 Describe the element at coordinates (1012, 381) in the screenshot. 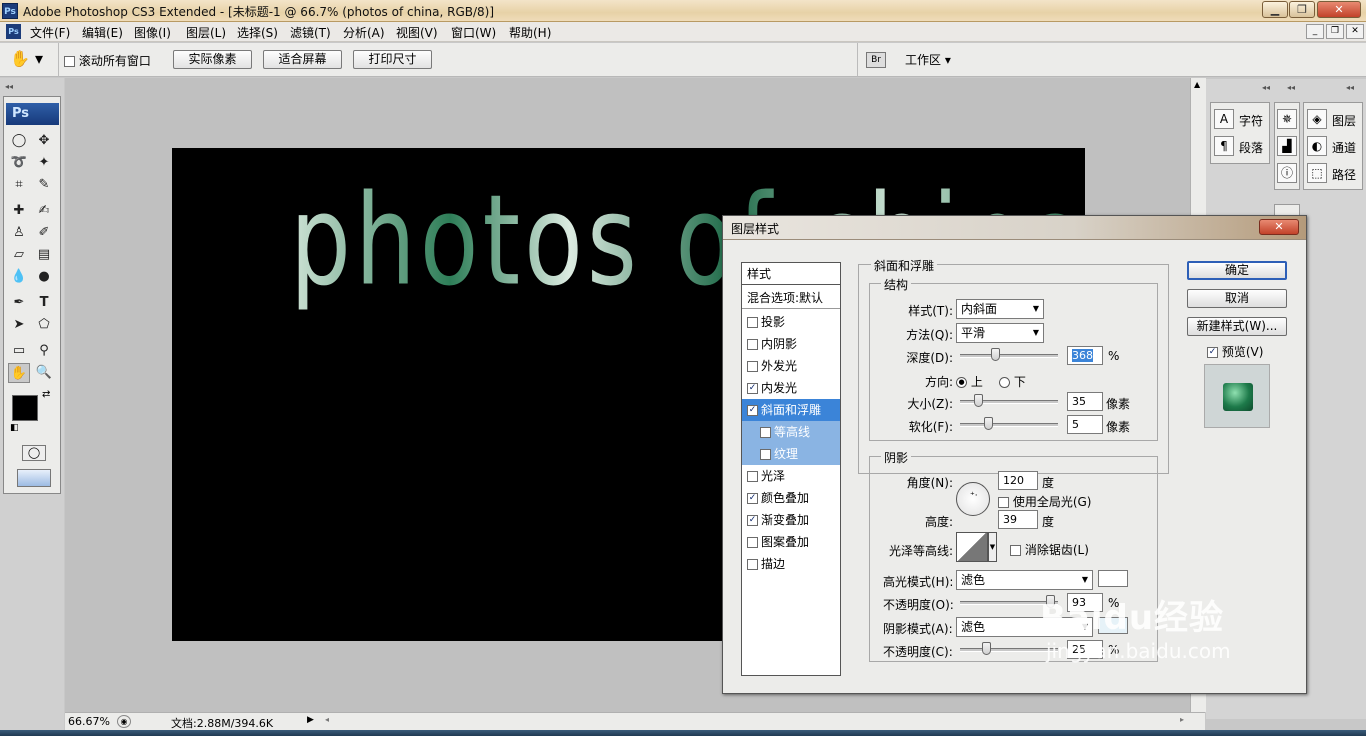

I see `direction-down-radio: 下` at that location.